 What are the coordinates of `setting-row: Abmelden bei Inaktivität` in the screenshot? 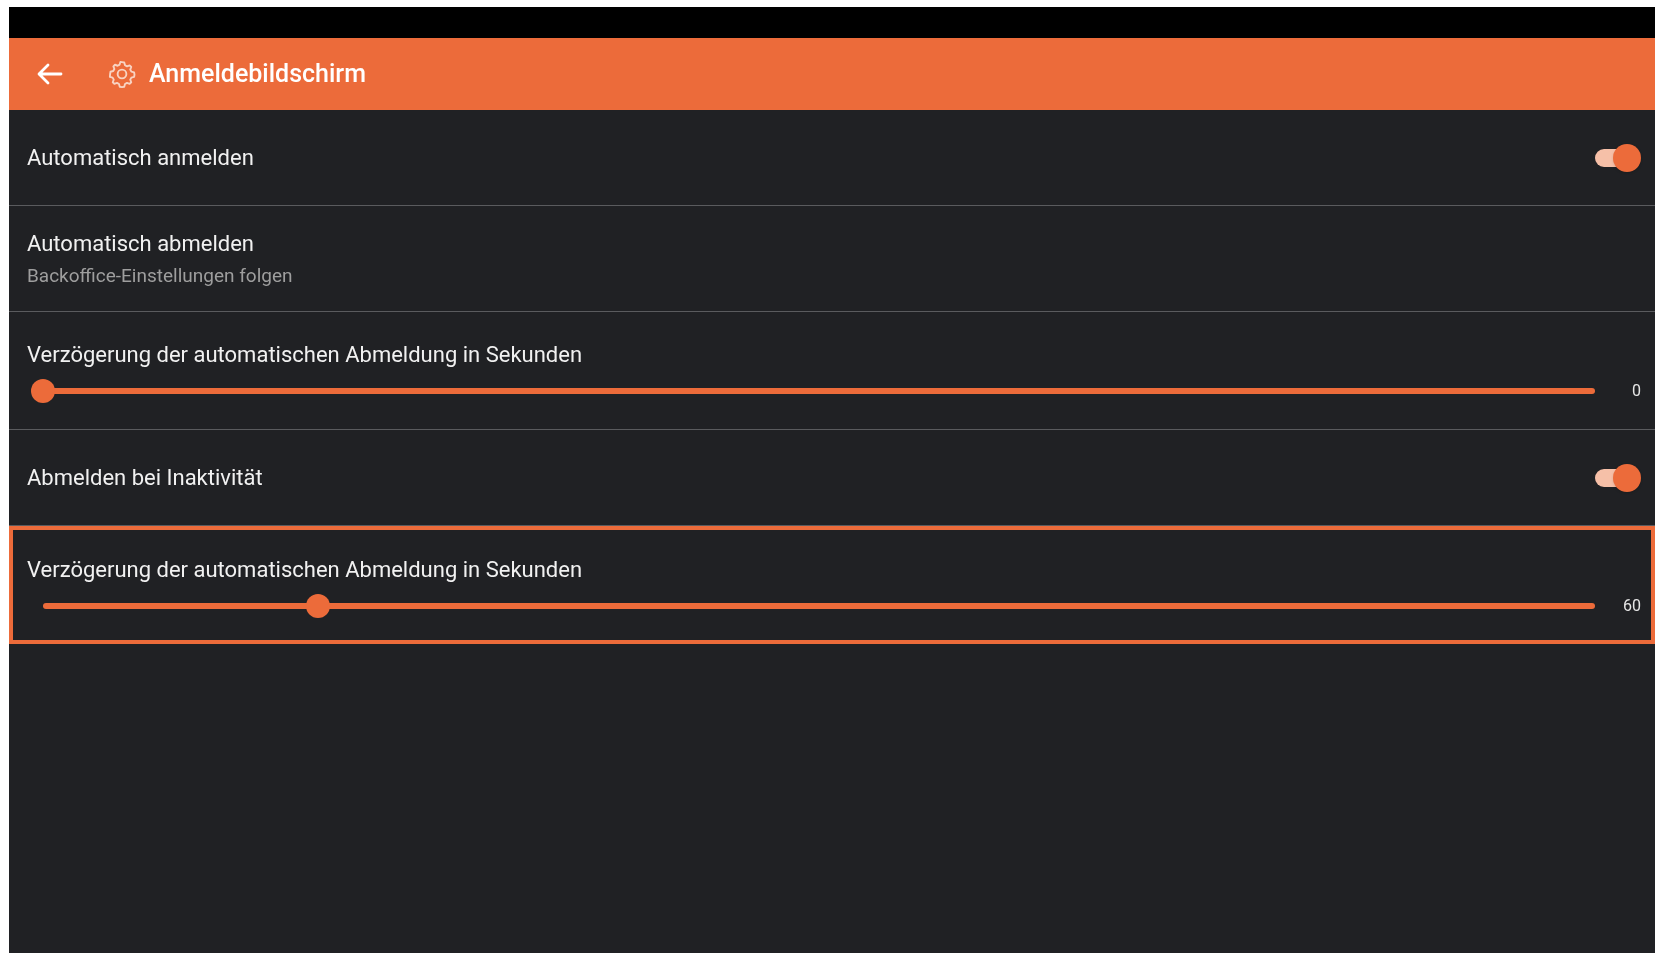 It's located at (832, 478).